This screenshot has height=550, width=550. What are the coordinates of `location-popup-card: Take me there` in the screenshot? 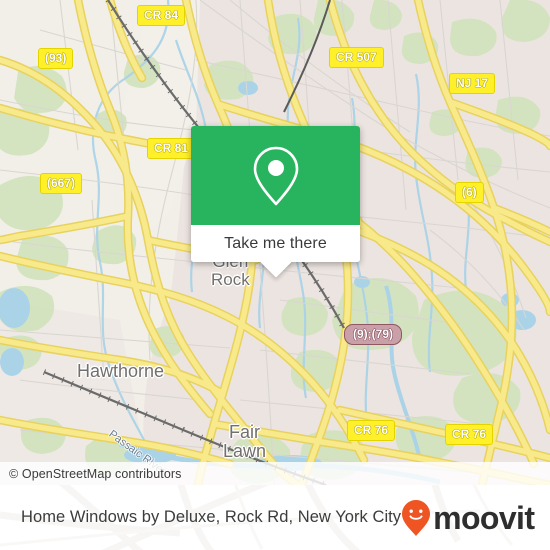 It's located at (275, 202).